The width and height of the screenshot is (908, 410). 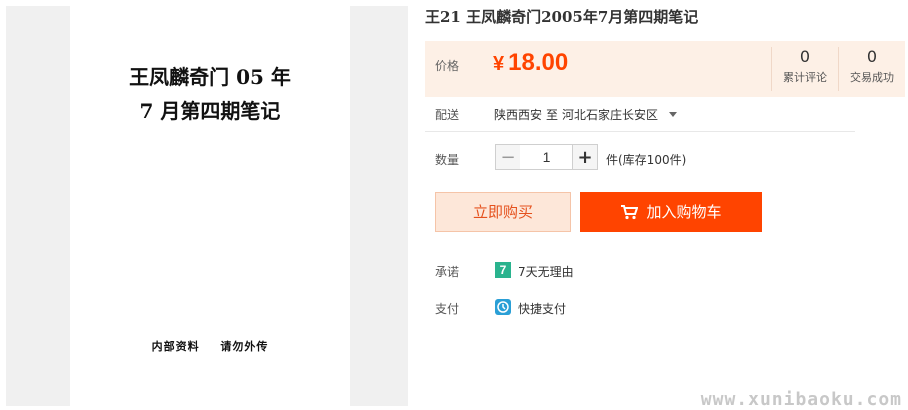 I want to click on doc-footer-right: 请勿外传, so click(x=244, y=346).